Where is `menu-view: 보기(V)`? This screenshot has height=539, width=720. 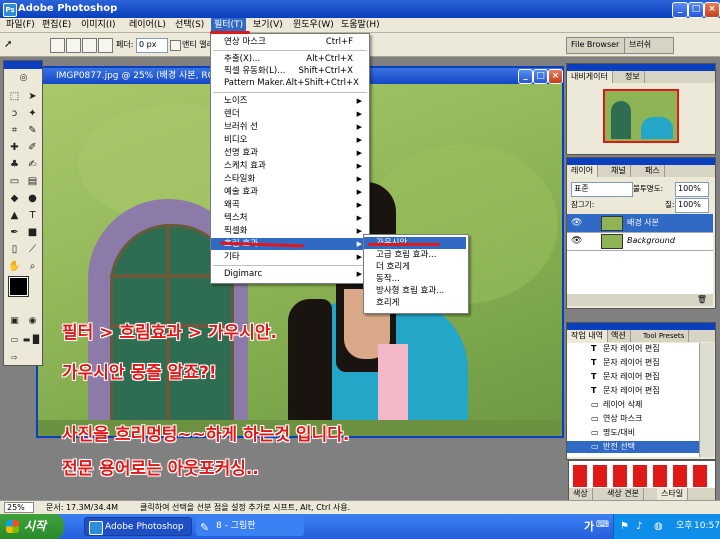
menu-view: 보기(V) is located at coordinates (268, 25).